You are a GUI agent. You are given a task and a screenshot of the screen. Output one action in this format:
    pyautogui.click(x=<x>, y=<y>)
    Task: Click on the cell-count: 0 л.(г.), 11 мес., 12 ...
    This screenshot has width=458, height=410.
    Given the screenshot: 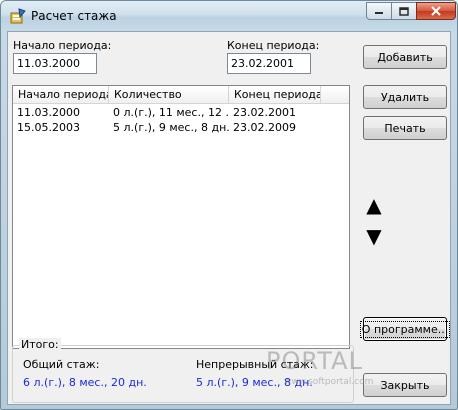 What is the action you would take?
    pyautogui.click(x=171, y=112)
    